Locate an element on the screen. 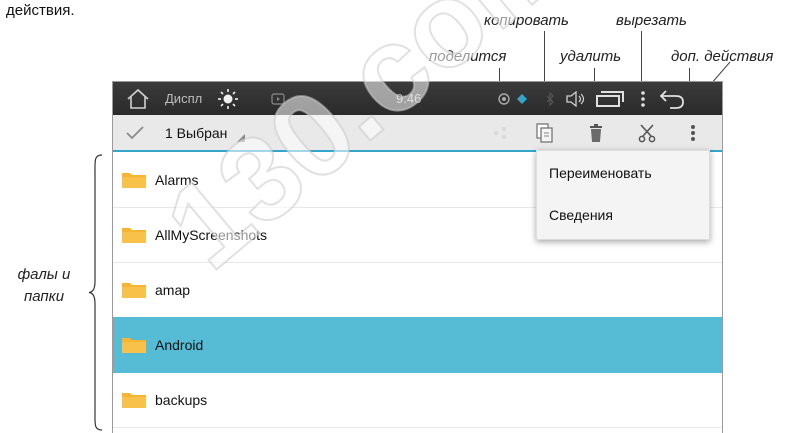 Image resolution: width=809 pixels, height=433 pixels. callout-delete: удалить is located at coordinates (591, 56).